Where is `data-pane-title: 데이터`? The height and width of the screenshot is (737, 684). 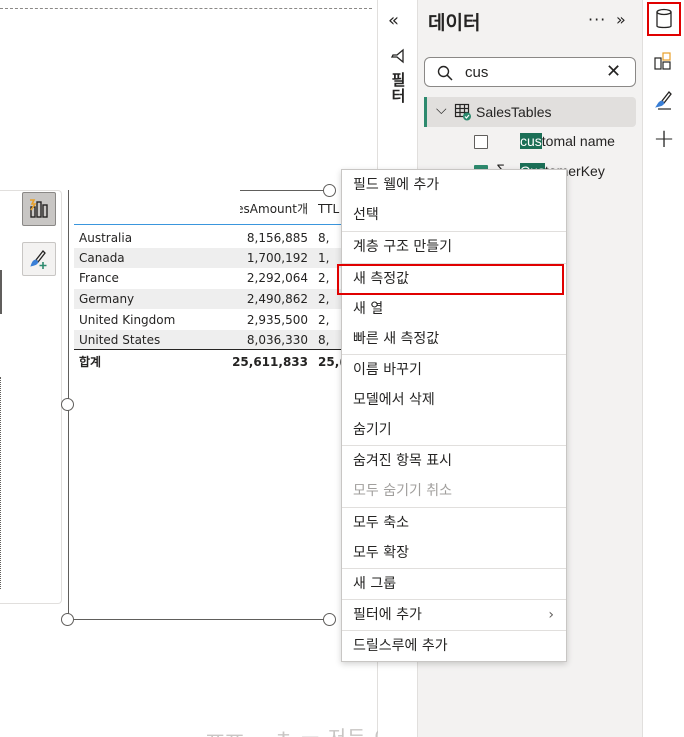 data-pane-title: 데이터 is located at coordinates (454, 23).